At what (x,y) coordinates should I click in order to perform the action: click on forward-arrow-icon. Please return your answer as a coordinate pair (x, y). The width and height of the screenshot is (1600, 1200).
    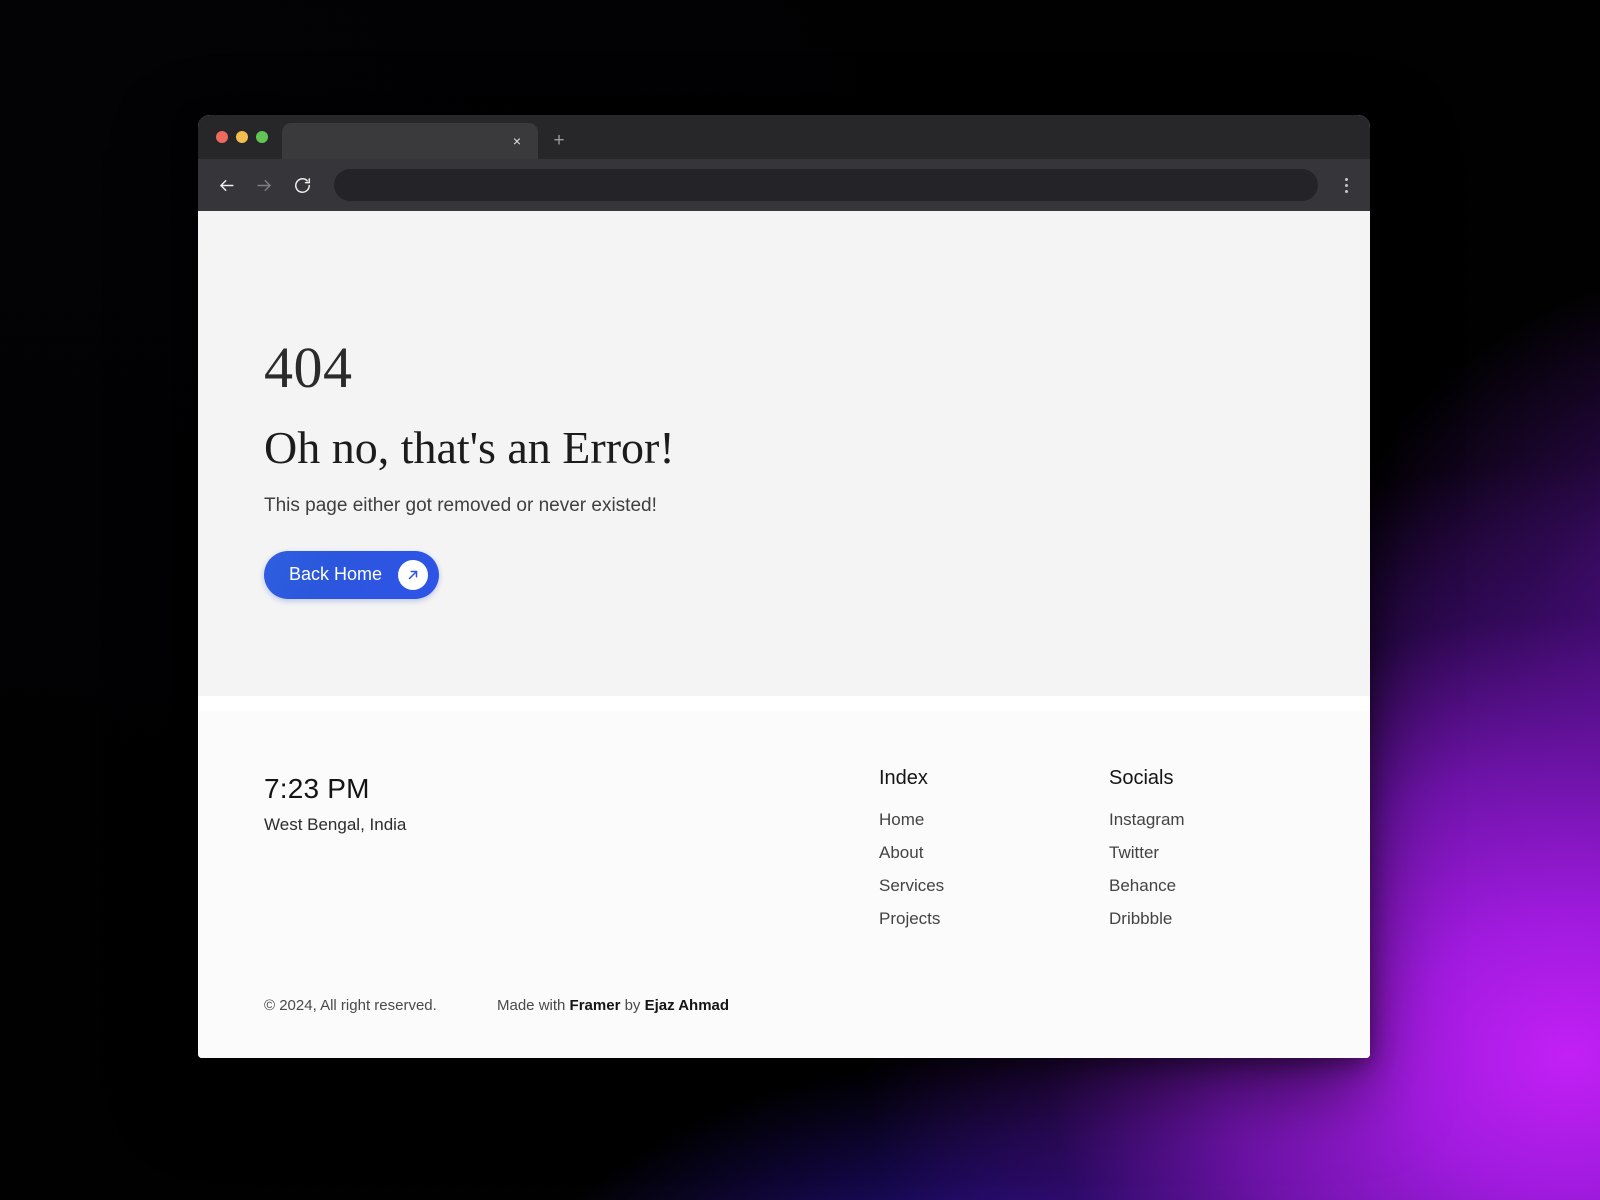
    Looking at the image, I should click on (264, 185).